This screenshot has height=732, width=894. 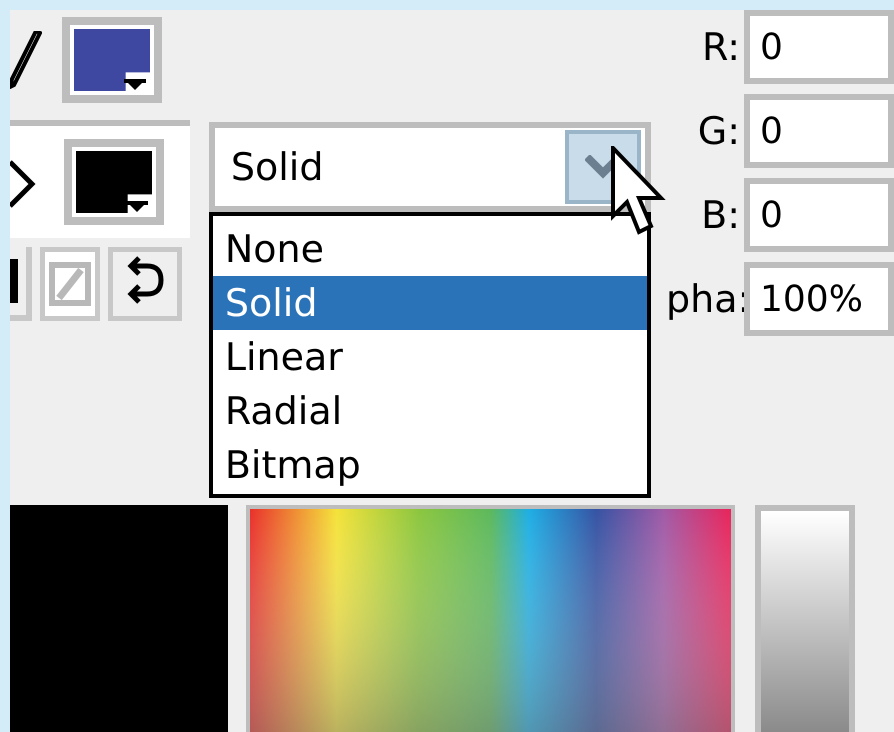 I want to click on channel-label: R:, so click(x=720, y=47).